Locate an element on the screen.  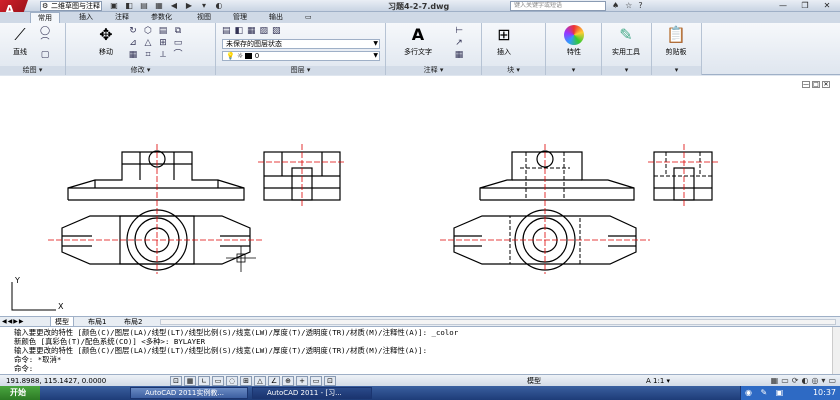
line-icon: ⟋ is located at coordinates (20, 34).